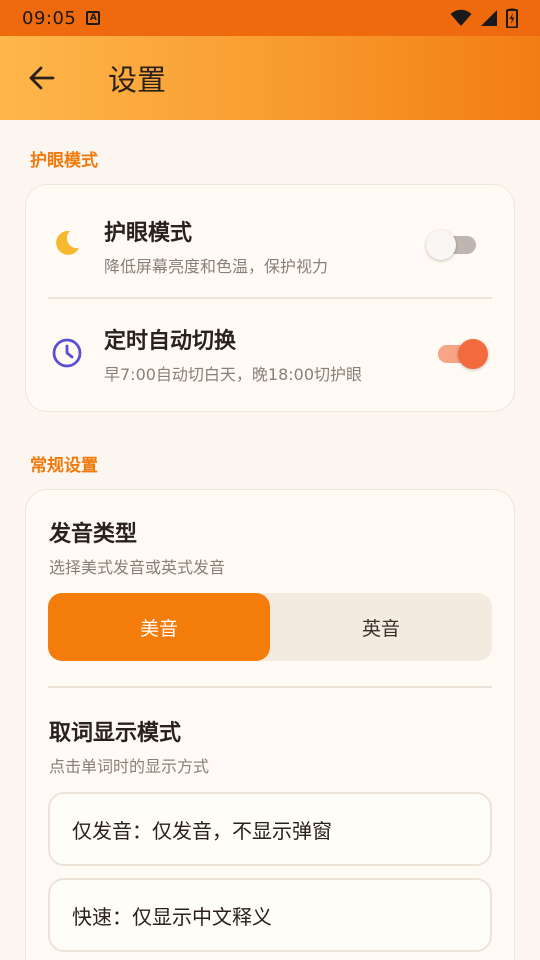 The image size is (540, 960). I want to click on timer-switch-row: 定时自动切换 早7:00自动切白天，晚18:00切护眼, so click(270, 355).